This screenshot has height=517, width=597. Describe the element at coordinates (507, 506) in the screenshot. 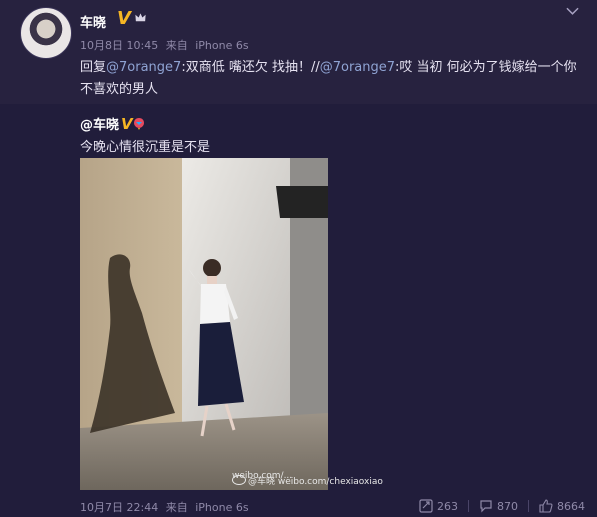

I see `comment-count: 870` at that location.